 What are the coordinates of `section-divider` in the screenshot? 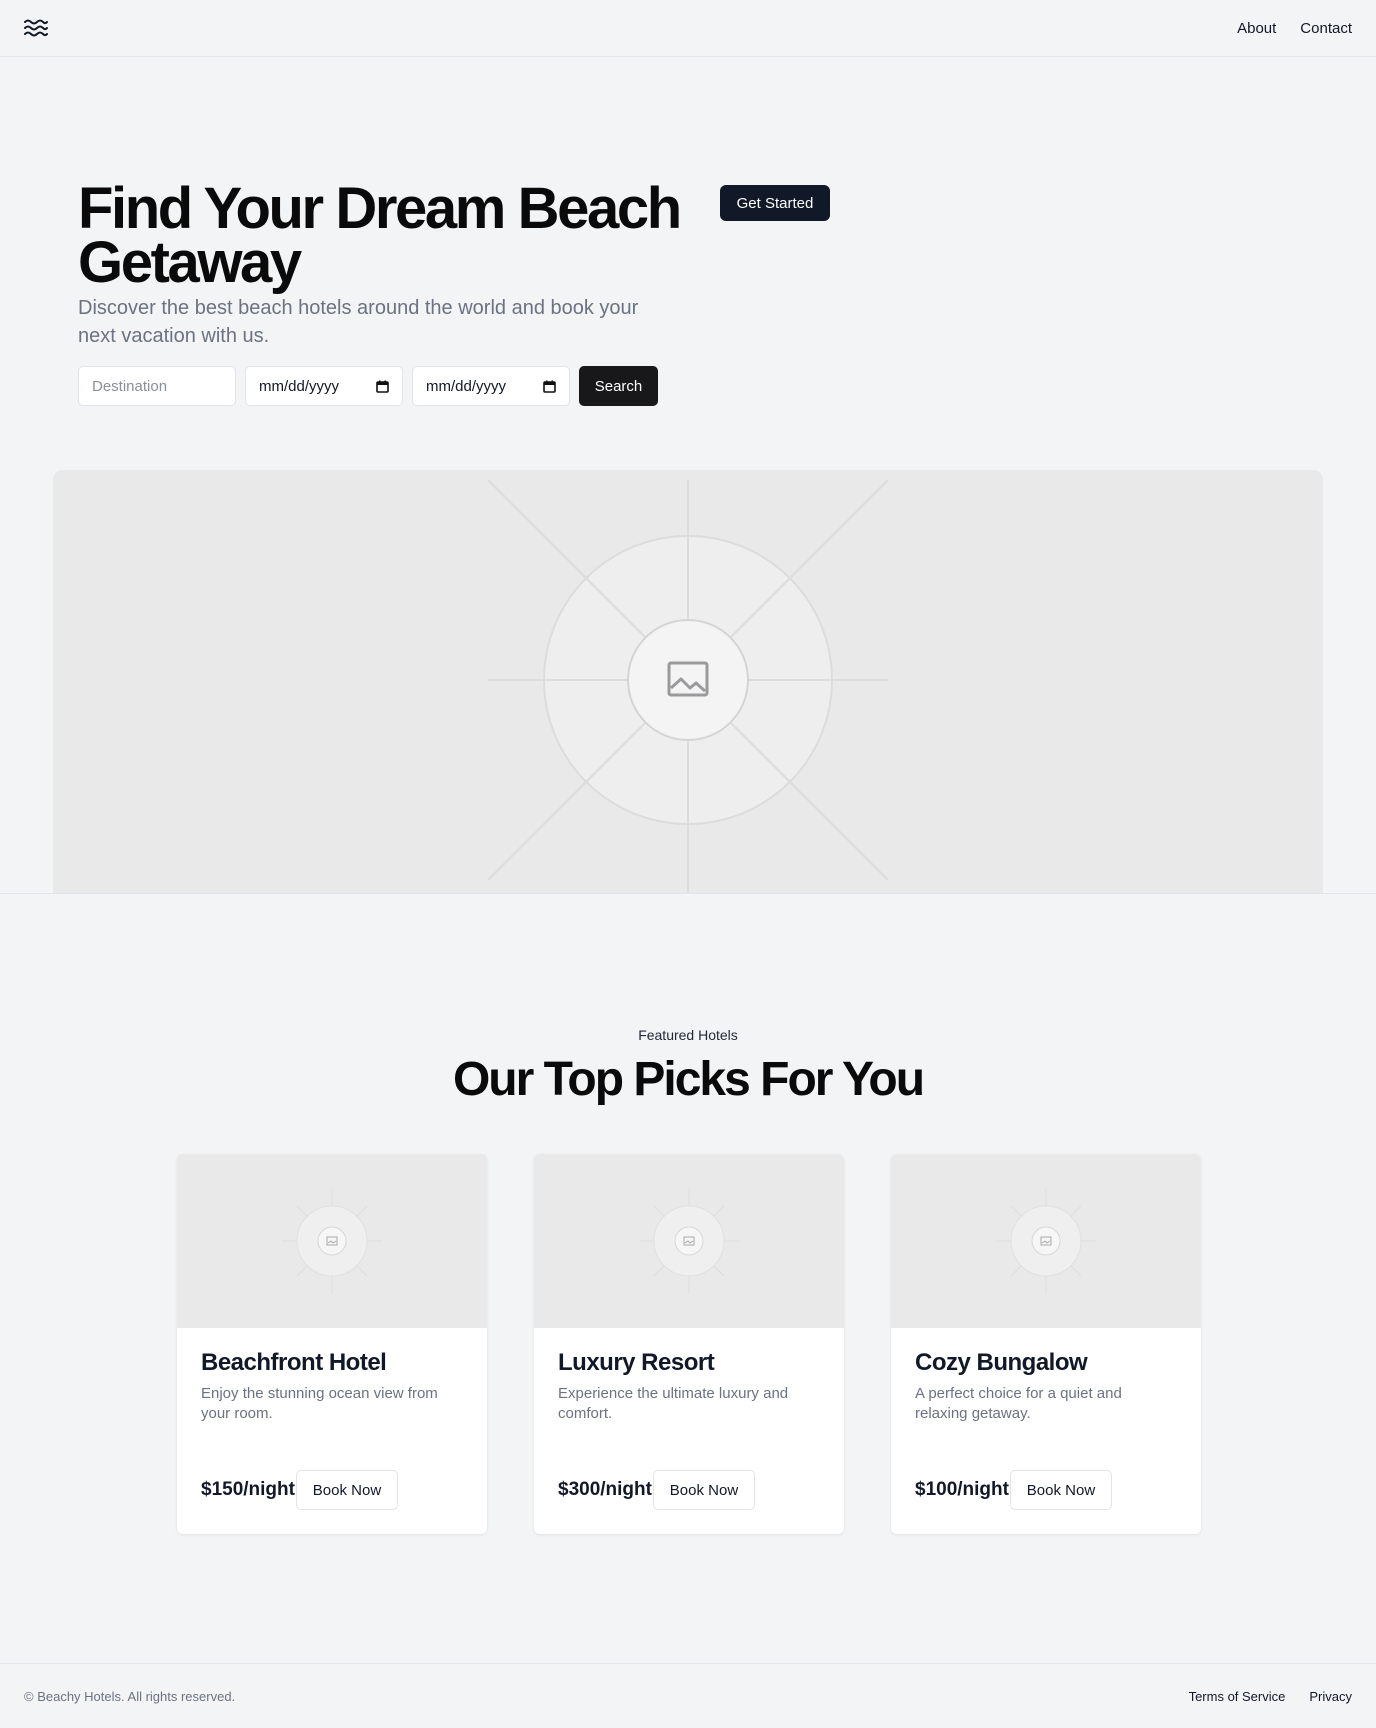 It's located at (688, 893).